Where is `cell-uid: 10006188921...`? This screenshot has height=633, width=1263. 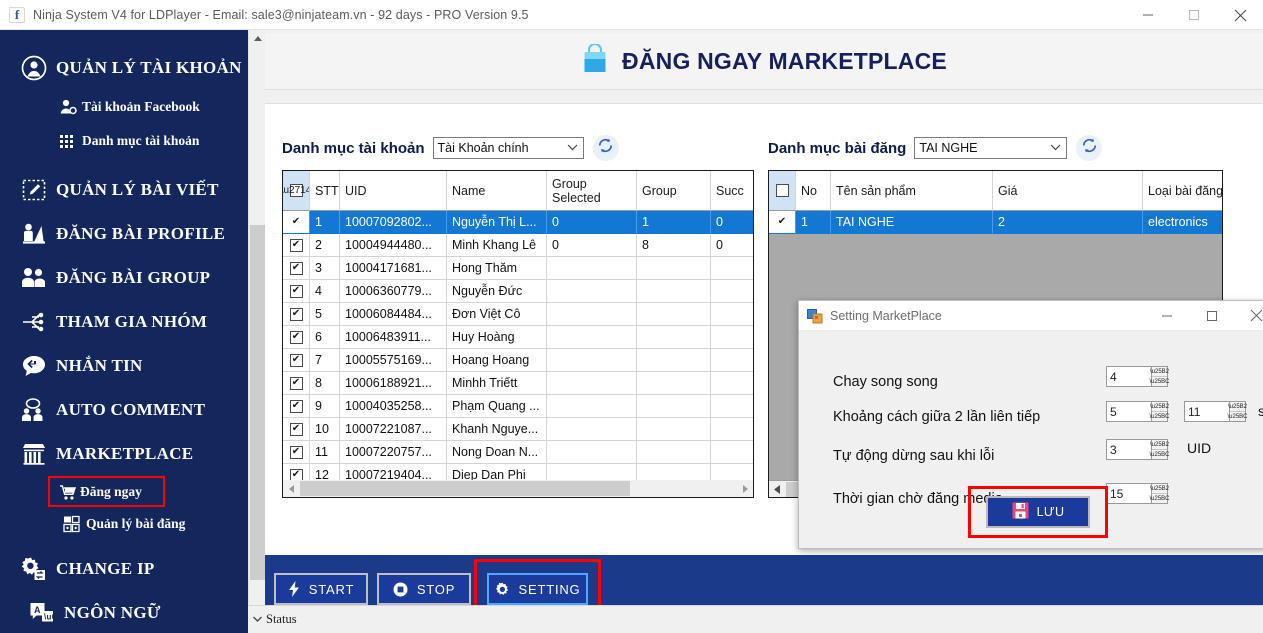 cell-uid: 10006188921... is located at coordinates (393, 383).